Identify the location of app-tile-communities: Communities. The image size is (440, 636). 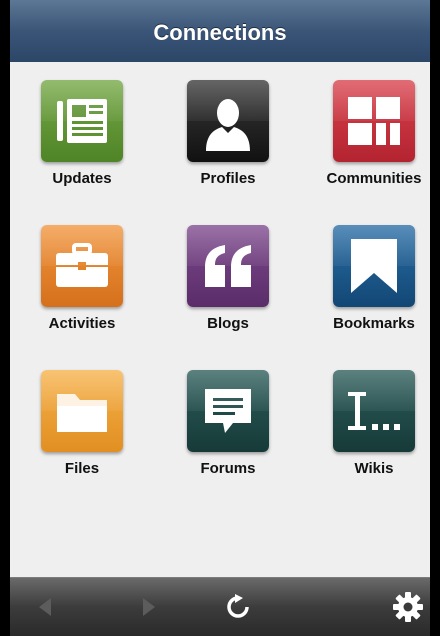
(370, 152).